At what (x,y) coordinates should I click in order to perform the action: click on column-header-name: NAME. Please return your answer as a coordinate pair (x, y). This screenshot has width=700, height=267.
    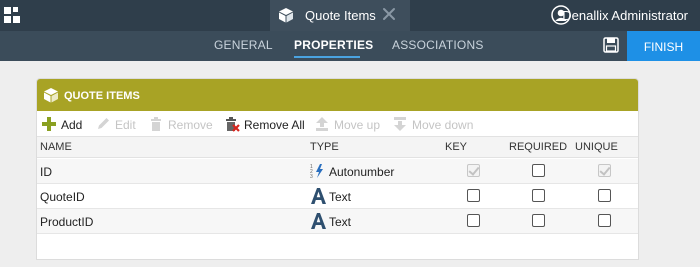
    Looking at the image, I should click on (56, 147).